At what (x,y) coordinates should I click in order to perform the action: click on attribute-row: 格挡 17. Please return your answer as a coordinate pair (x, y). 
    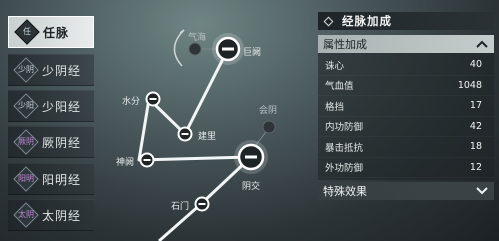
    Looking at the image, I should click on (406, 106).